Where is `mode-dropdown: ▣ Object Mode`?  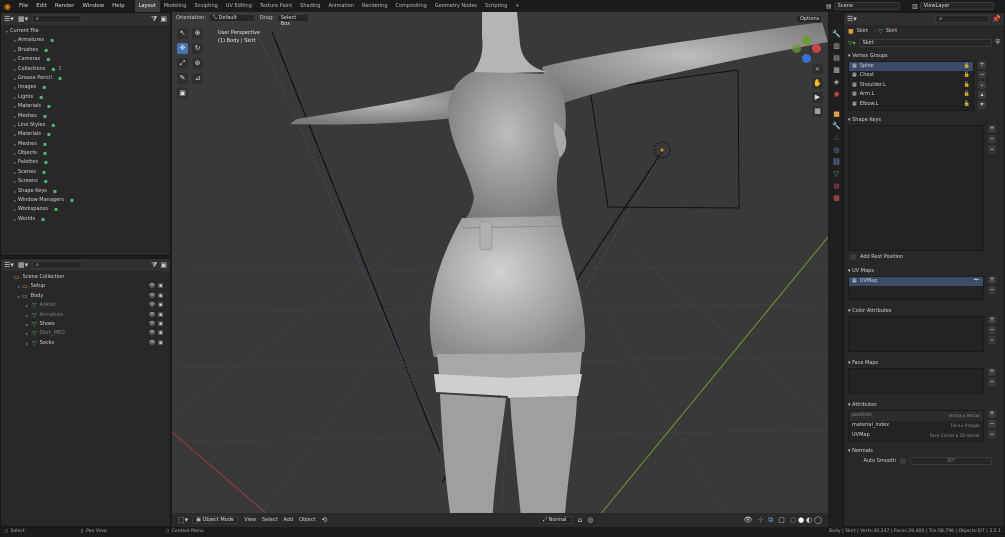 mode-dropdown: ▣ Object Mode is located at coordinates (215, 520).